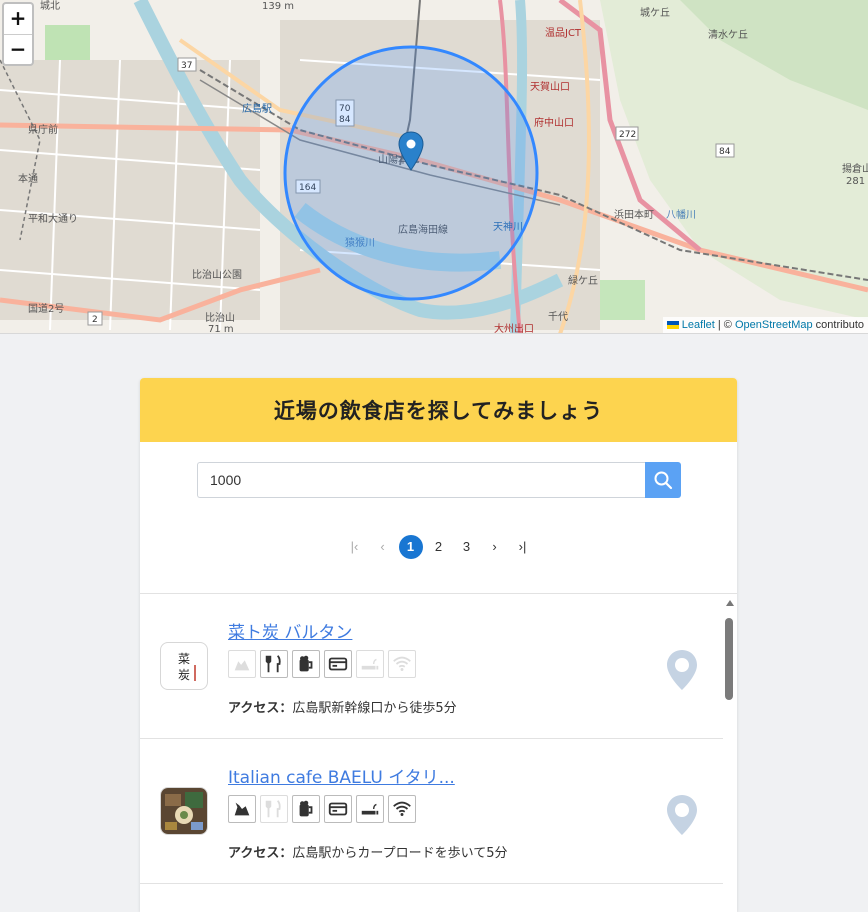 This screenshot has height=912, width=868. I want to click on radius-input, so click(421, 480).